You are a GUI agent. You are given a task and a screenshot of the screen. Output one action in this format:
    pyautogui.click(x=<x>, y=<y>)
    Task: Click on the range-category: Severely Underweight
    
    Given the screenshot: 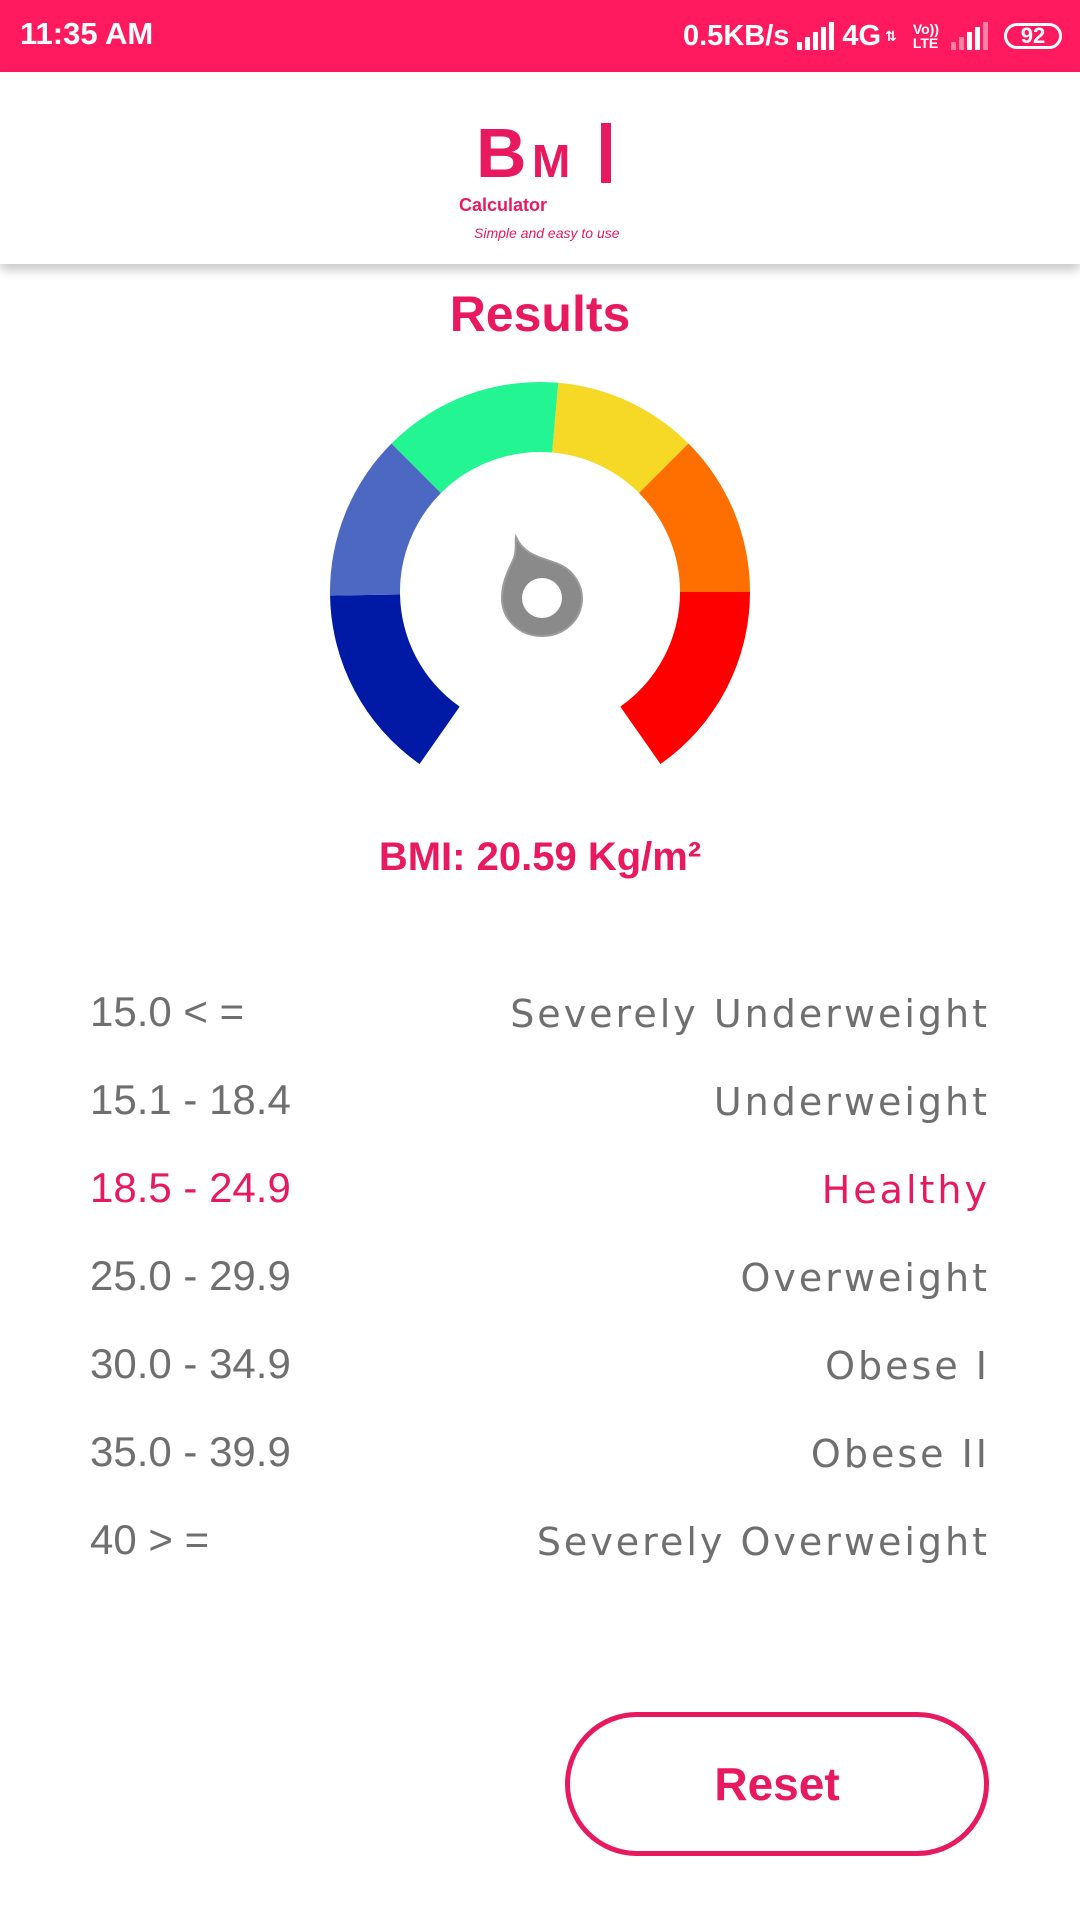 What is the action you would take?
    pyautogui.click(x=750, y=1014)
    